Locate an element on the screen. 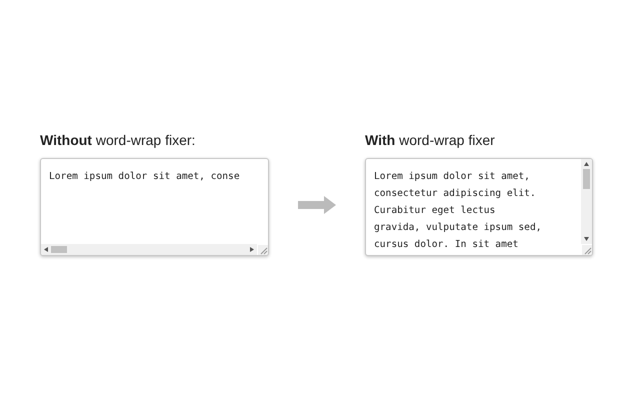 The height and width of the screenshot is (400, 640). scroll-down-icon is located at coordinates (586, 239).